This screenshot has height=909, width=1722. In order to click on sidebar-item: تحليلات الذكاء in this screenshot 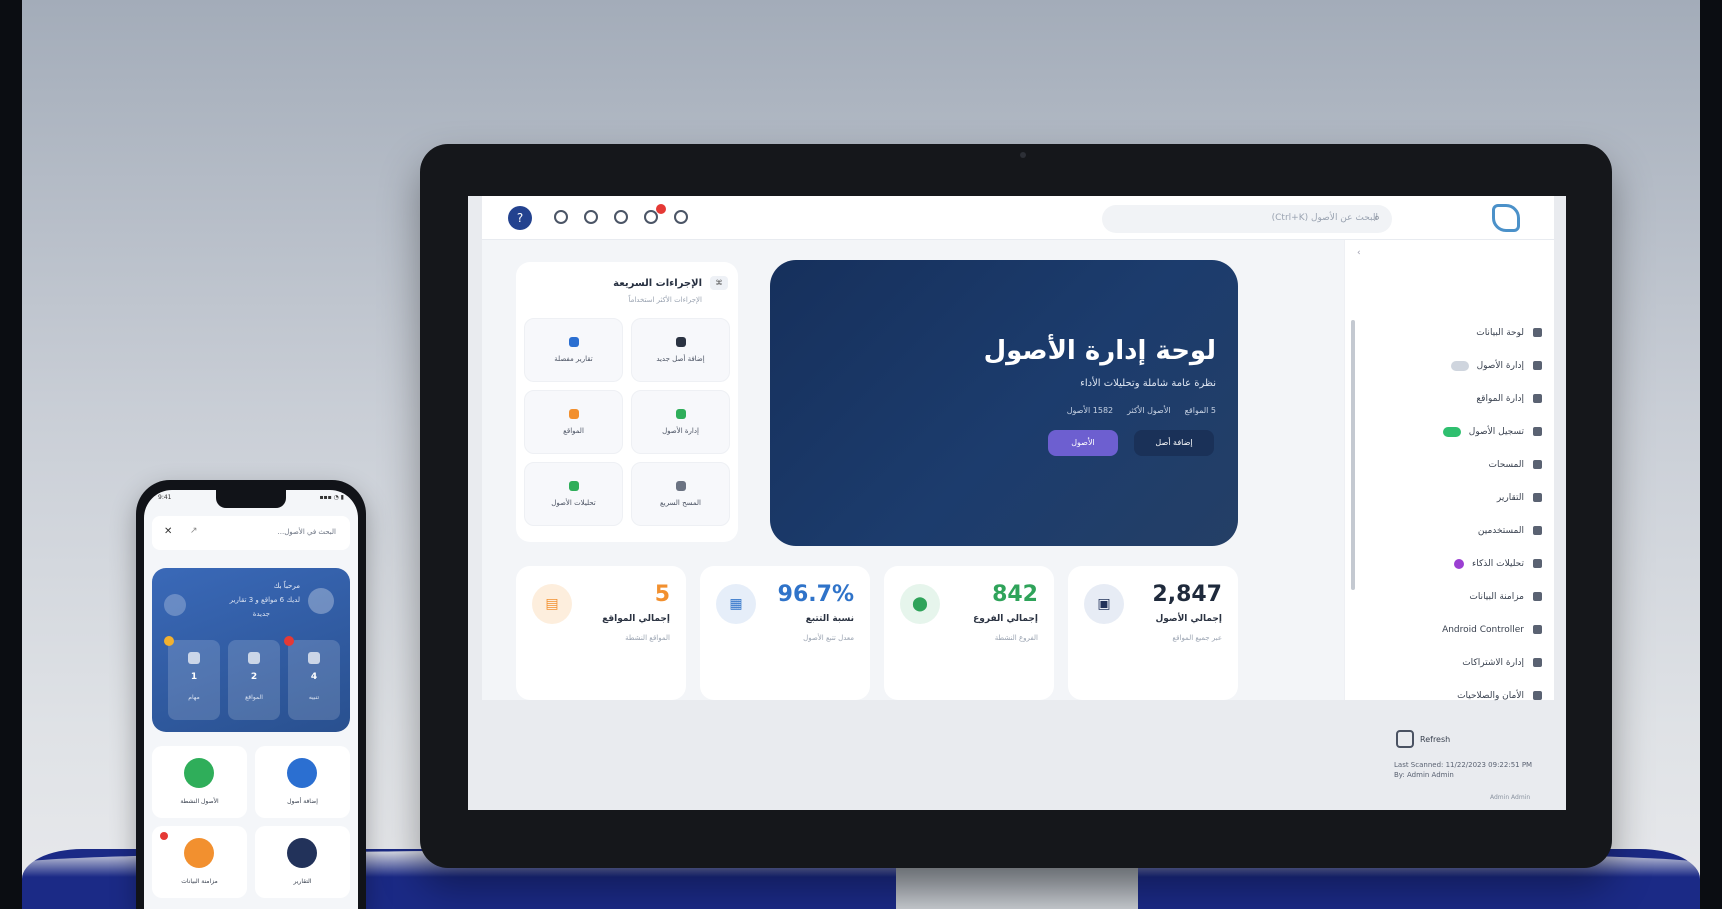, I will do `click(1449, 563)`.